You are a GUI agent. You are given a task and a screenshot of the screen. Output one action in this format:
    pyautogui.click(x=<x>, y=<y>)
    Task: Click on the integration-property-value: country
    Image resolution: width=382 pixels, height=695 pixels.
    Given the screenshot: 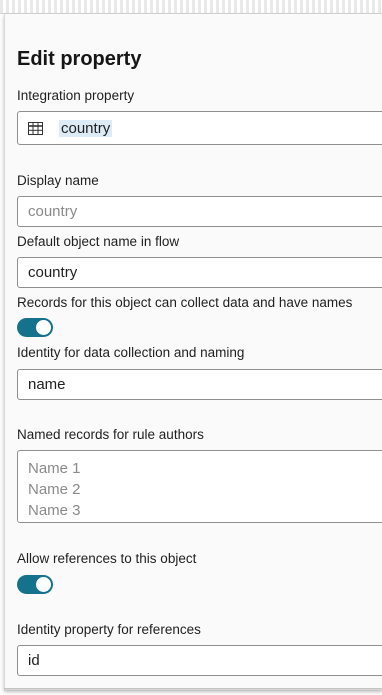 What is the action you would take?
    pyautogui.click(x=86, y=128)
    